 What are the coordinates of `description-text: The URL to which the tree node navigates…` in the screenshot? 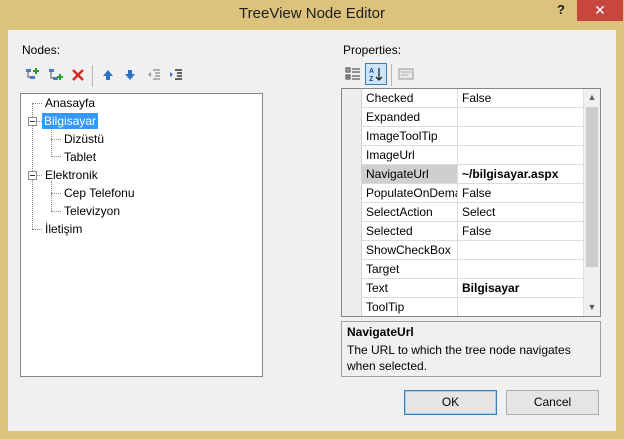 It's located at (459, 358).